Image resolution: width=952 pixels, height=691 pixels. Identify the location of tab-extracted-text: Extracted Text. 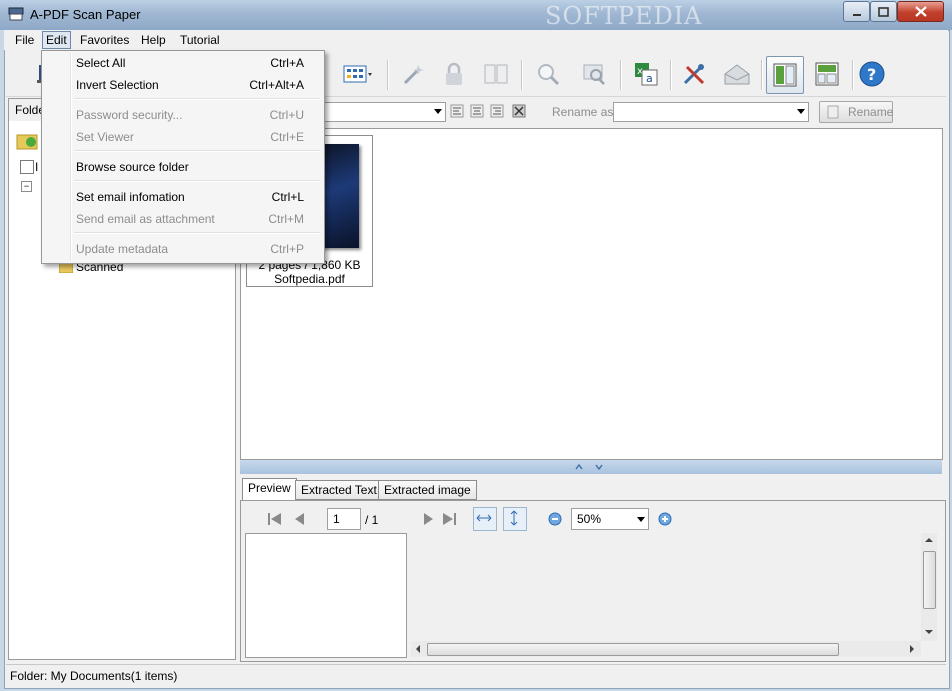
(339, 490).